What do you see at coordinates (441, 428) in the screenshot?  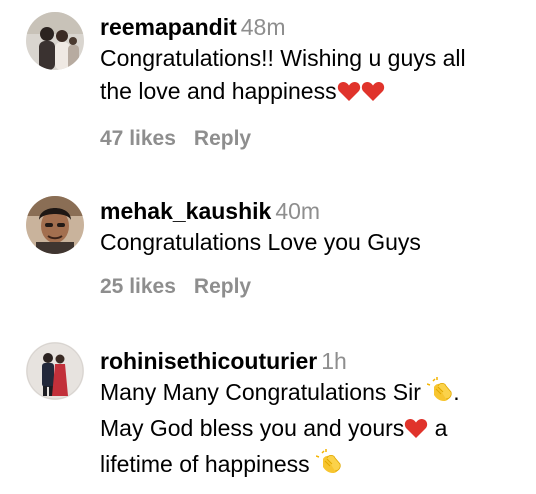 I see `comment-line: a` at bounding box center [441, 428].